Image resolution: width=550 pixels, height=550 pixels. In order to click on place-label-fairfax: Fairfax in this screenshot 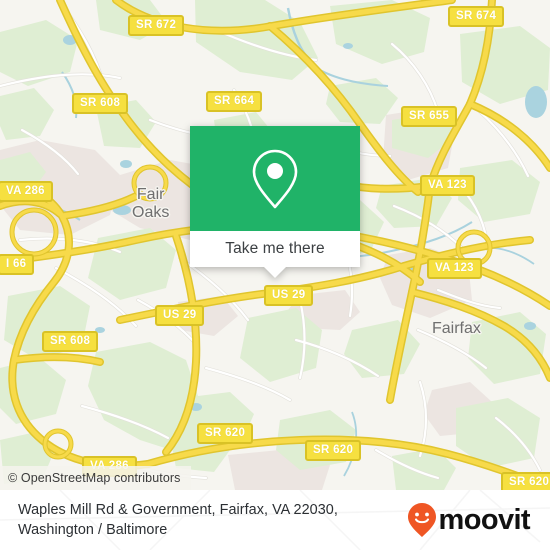, I will do `click(456, 328)`.